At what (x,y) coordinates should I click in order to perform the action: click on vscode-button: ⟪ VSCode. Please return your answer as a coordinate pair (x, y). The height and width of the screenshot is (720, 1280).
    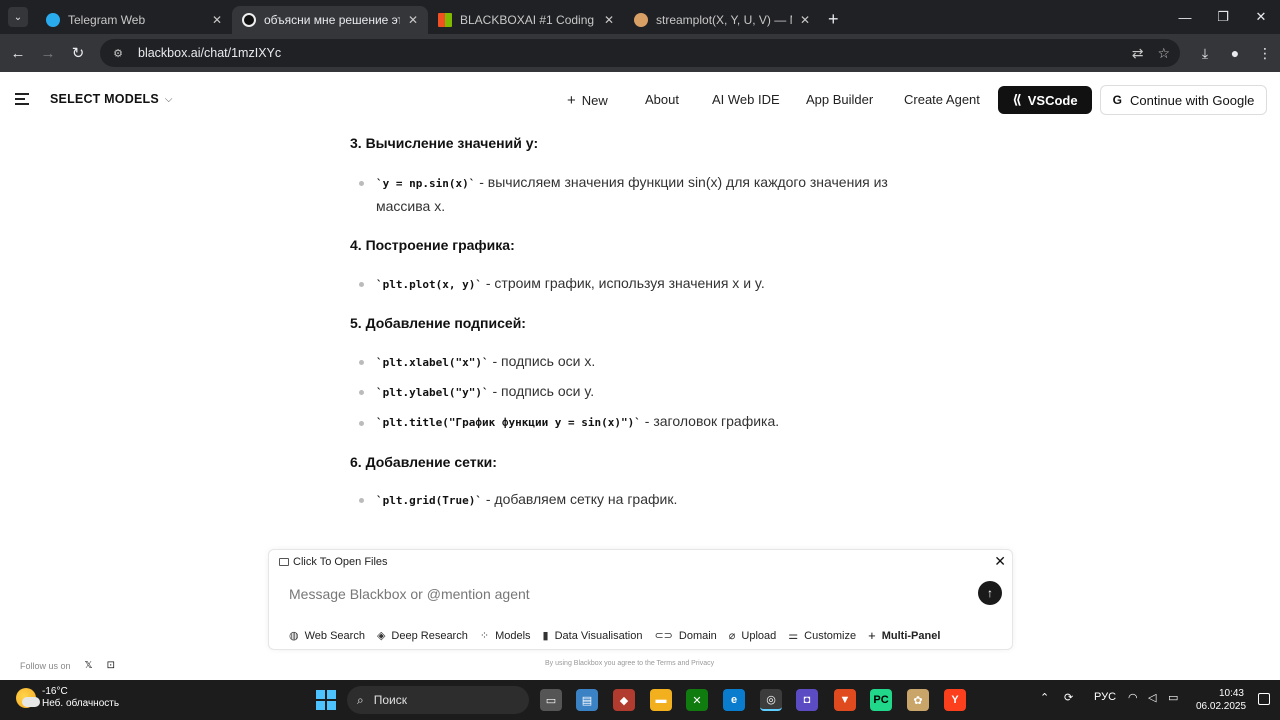
    Looking at the image, I should click on (1045, 100).